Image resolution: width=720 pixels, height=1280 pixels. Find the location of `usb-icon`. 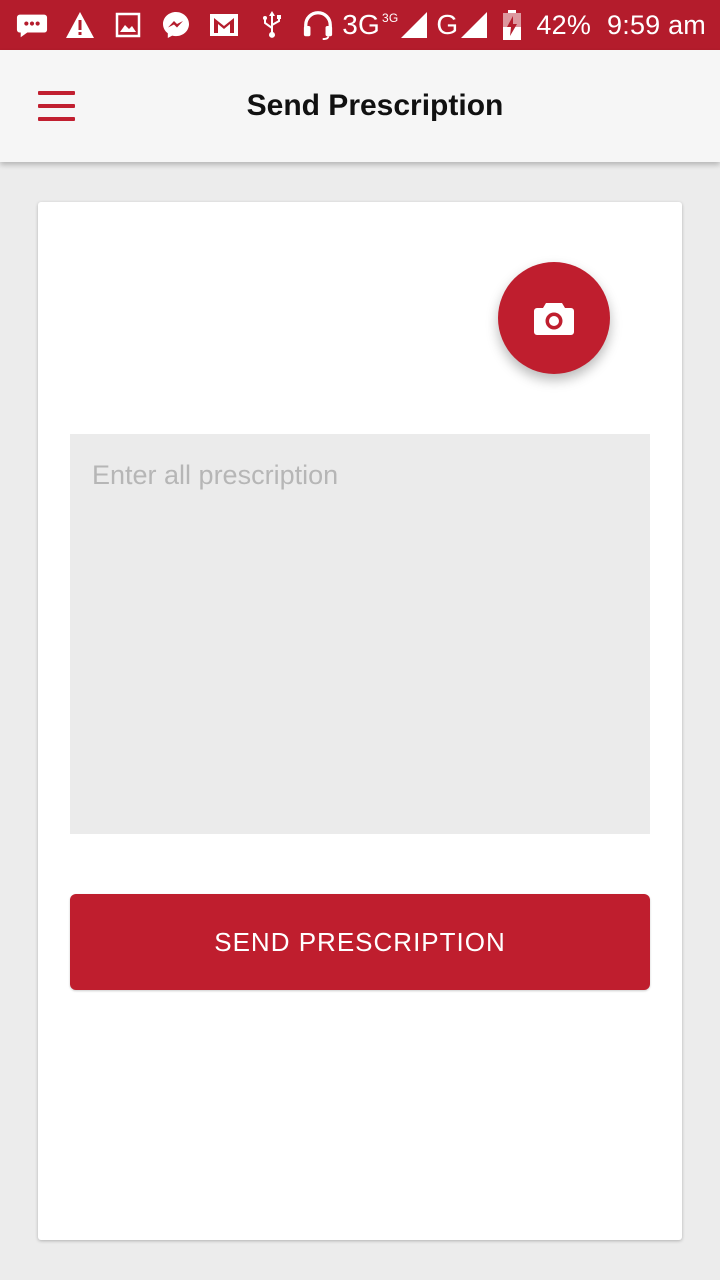

usb-icon is located at coordinates (272, 25).